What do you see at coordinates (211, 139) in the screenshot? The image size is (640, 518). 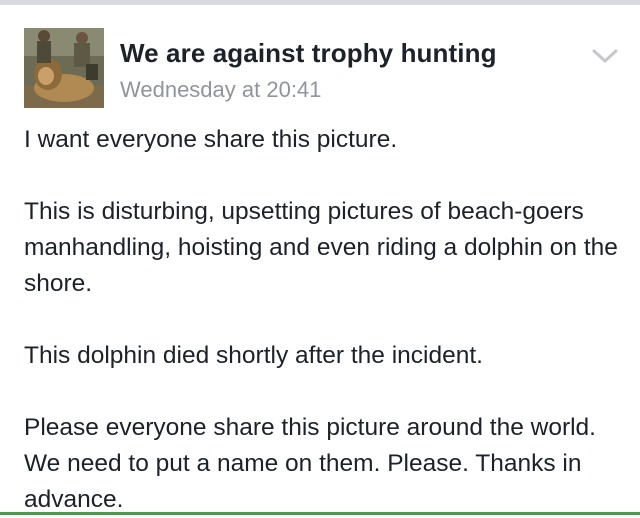 I see `post-paragraph: I want everyone share this picture.` at bounding box center [211, 139].